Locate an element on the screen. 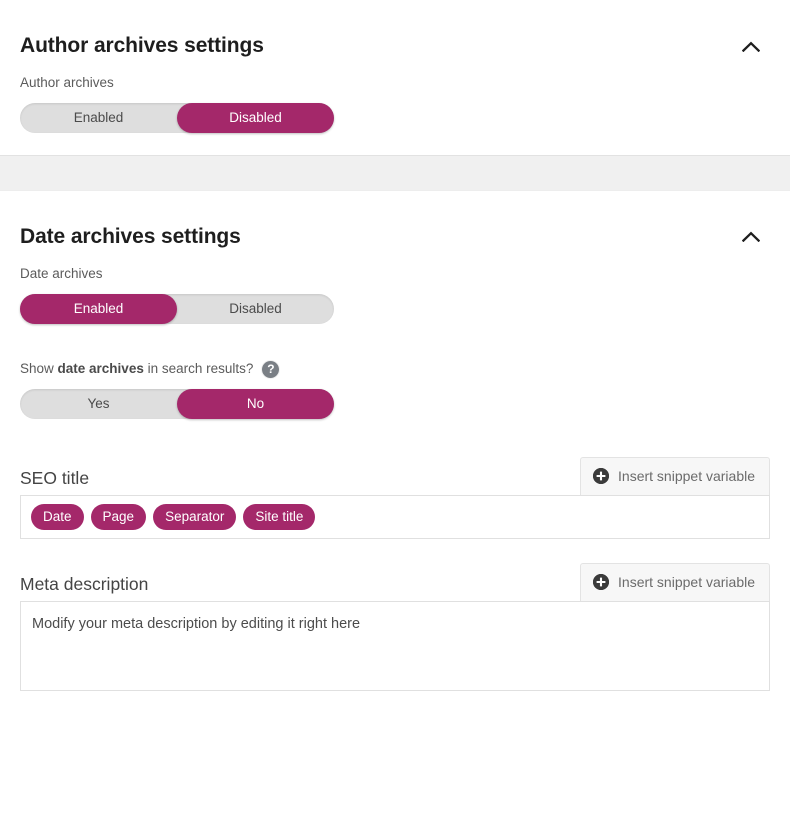 Image resolution: width=790 pixels, height=819 pixels. snippet-variable-chip: Date is located at coordinates (57, 516).